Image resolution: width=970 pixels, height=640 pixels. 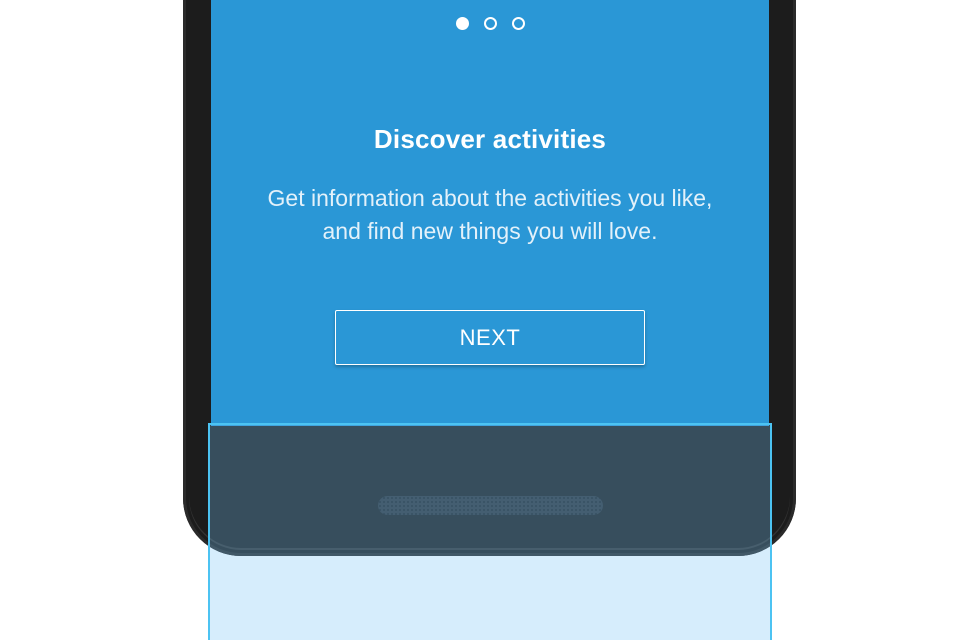 What do you see at coordinates (490, 231) in the screenshot?
I see `onboarding-description-line-2: and find new things you will love.` at bounding box center [490, 231].